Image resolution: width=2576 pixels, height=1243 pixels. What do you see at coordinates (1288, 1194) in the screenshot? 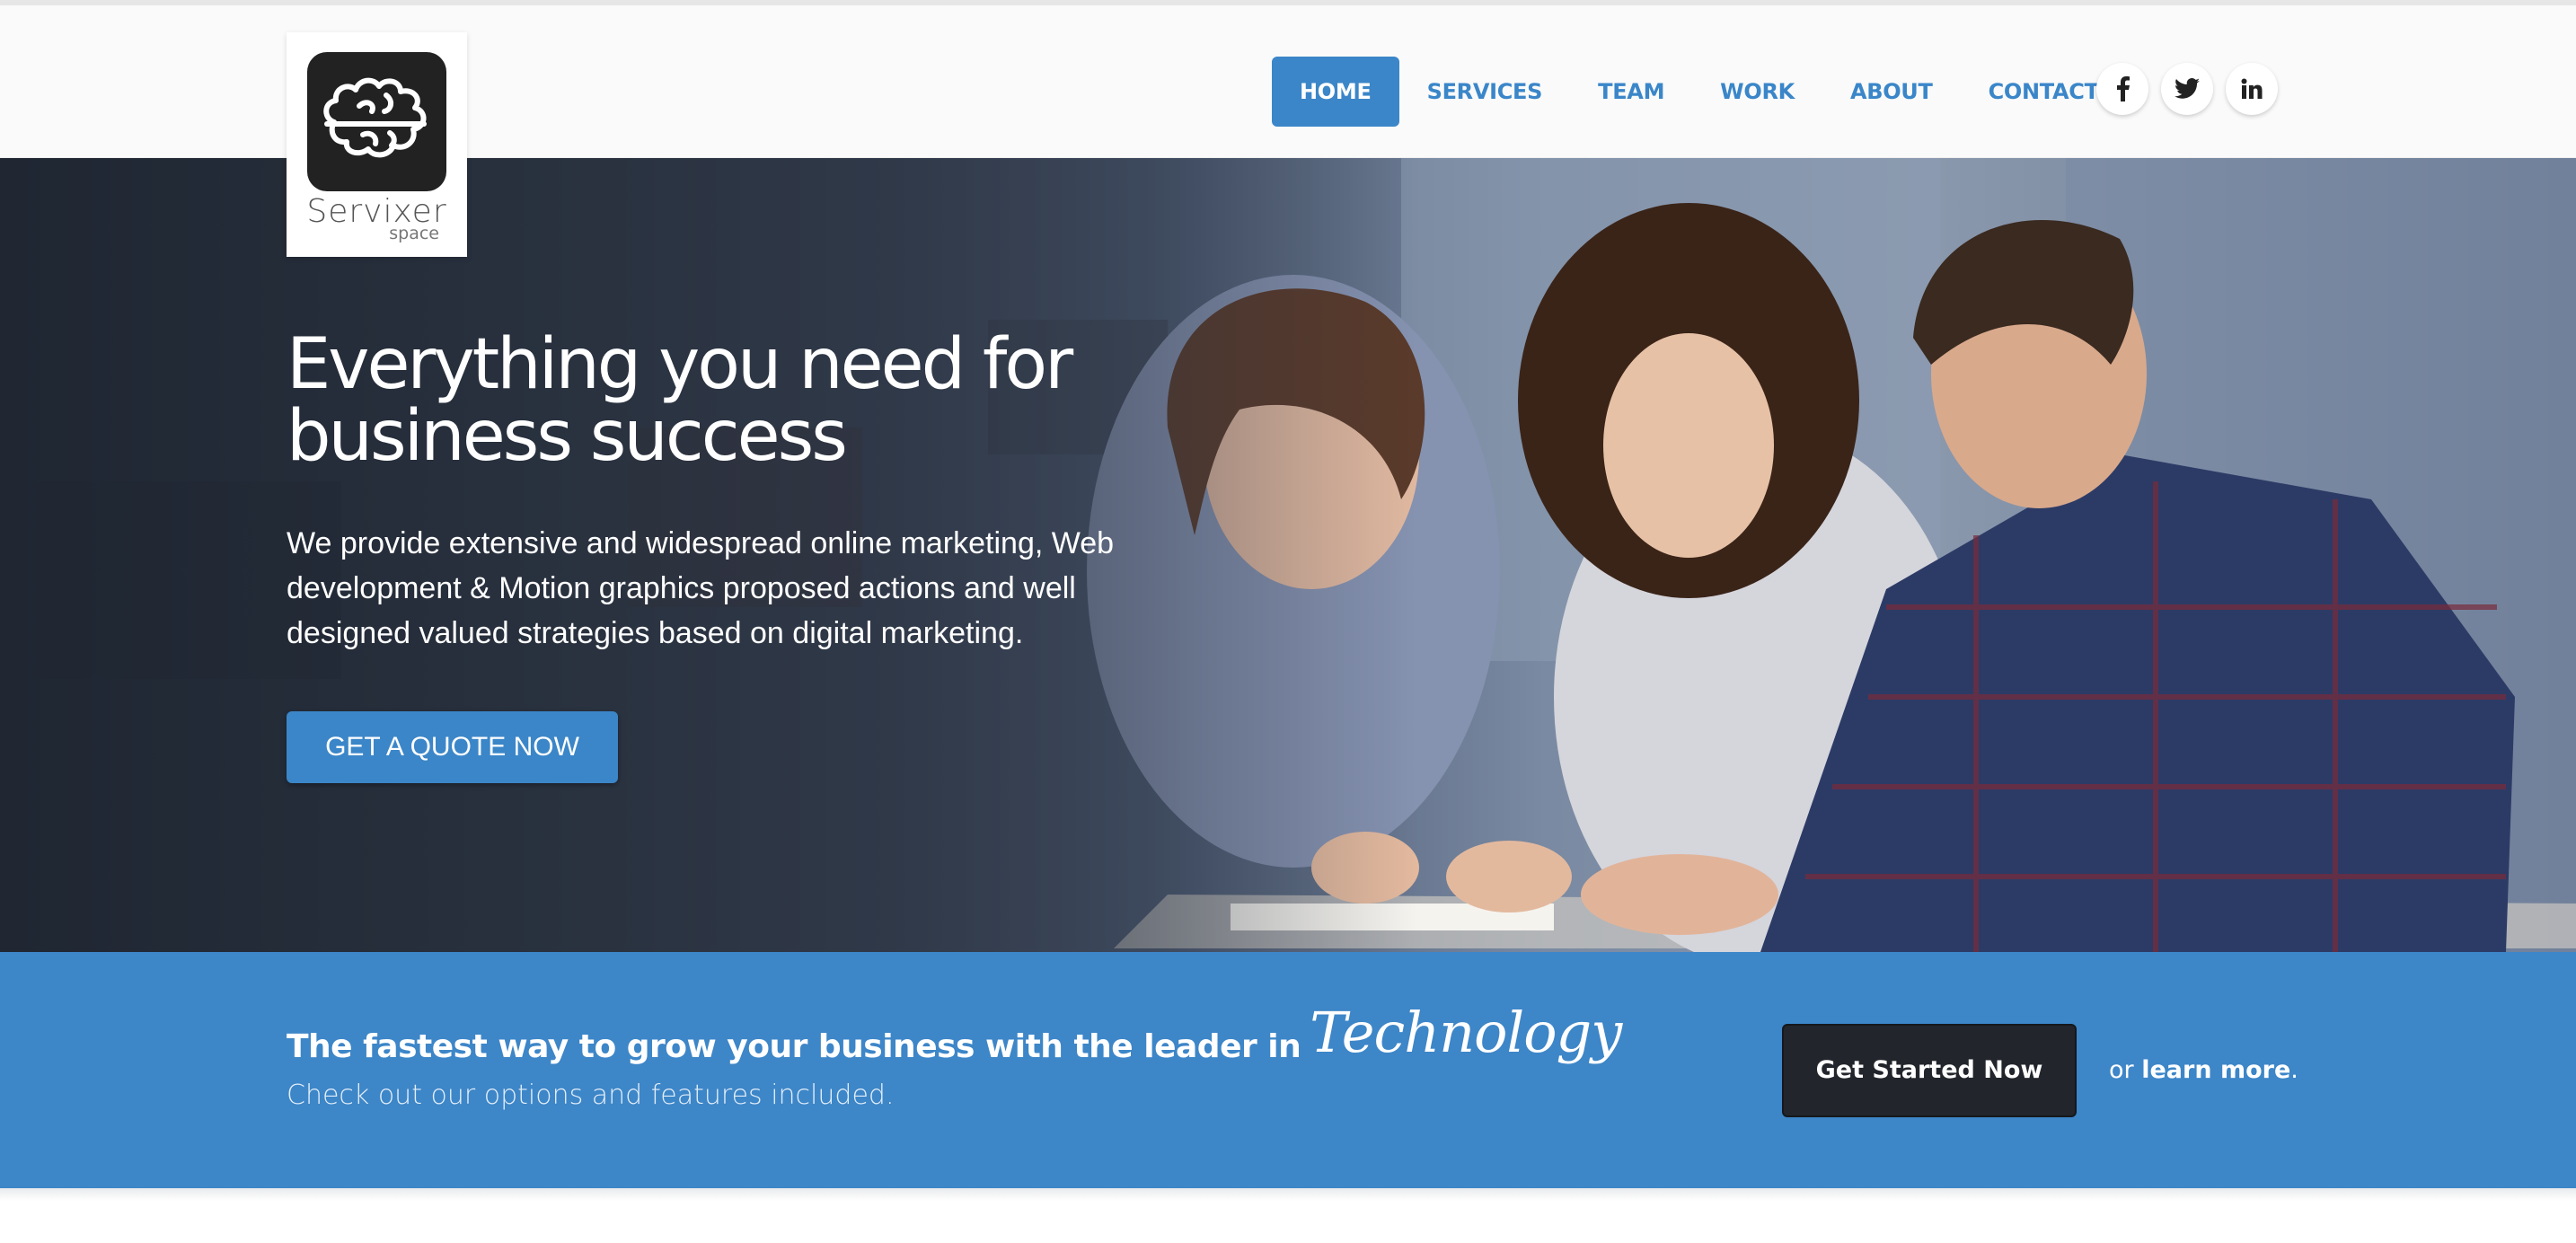
I see `section-shadow` at bounding box center [1288, 1194].